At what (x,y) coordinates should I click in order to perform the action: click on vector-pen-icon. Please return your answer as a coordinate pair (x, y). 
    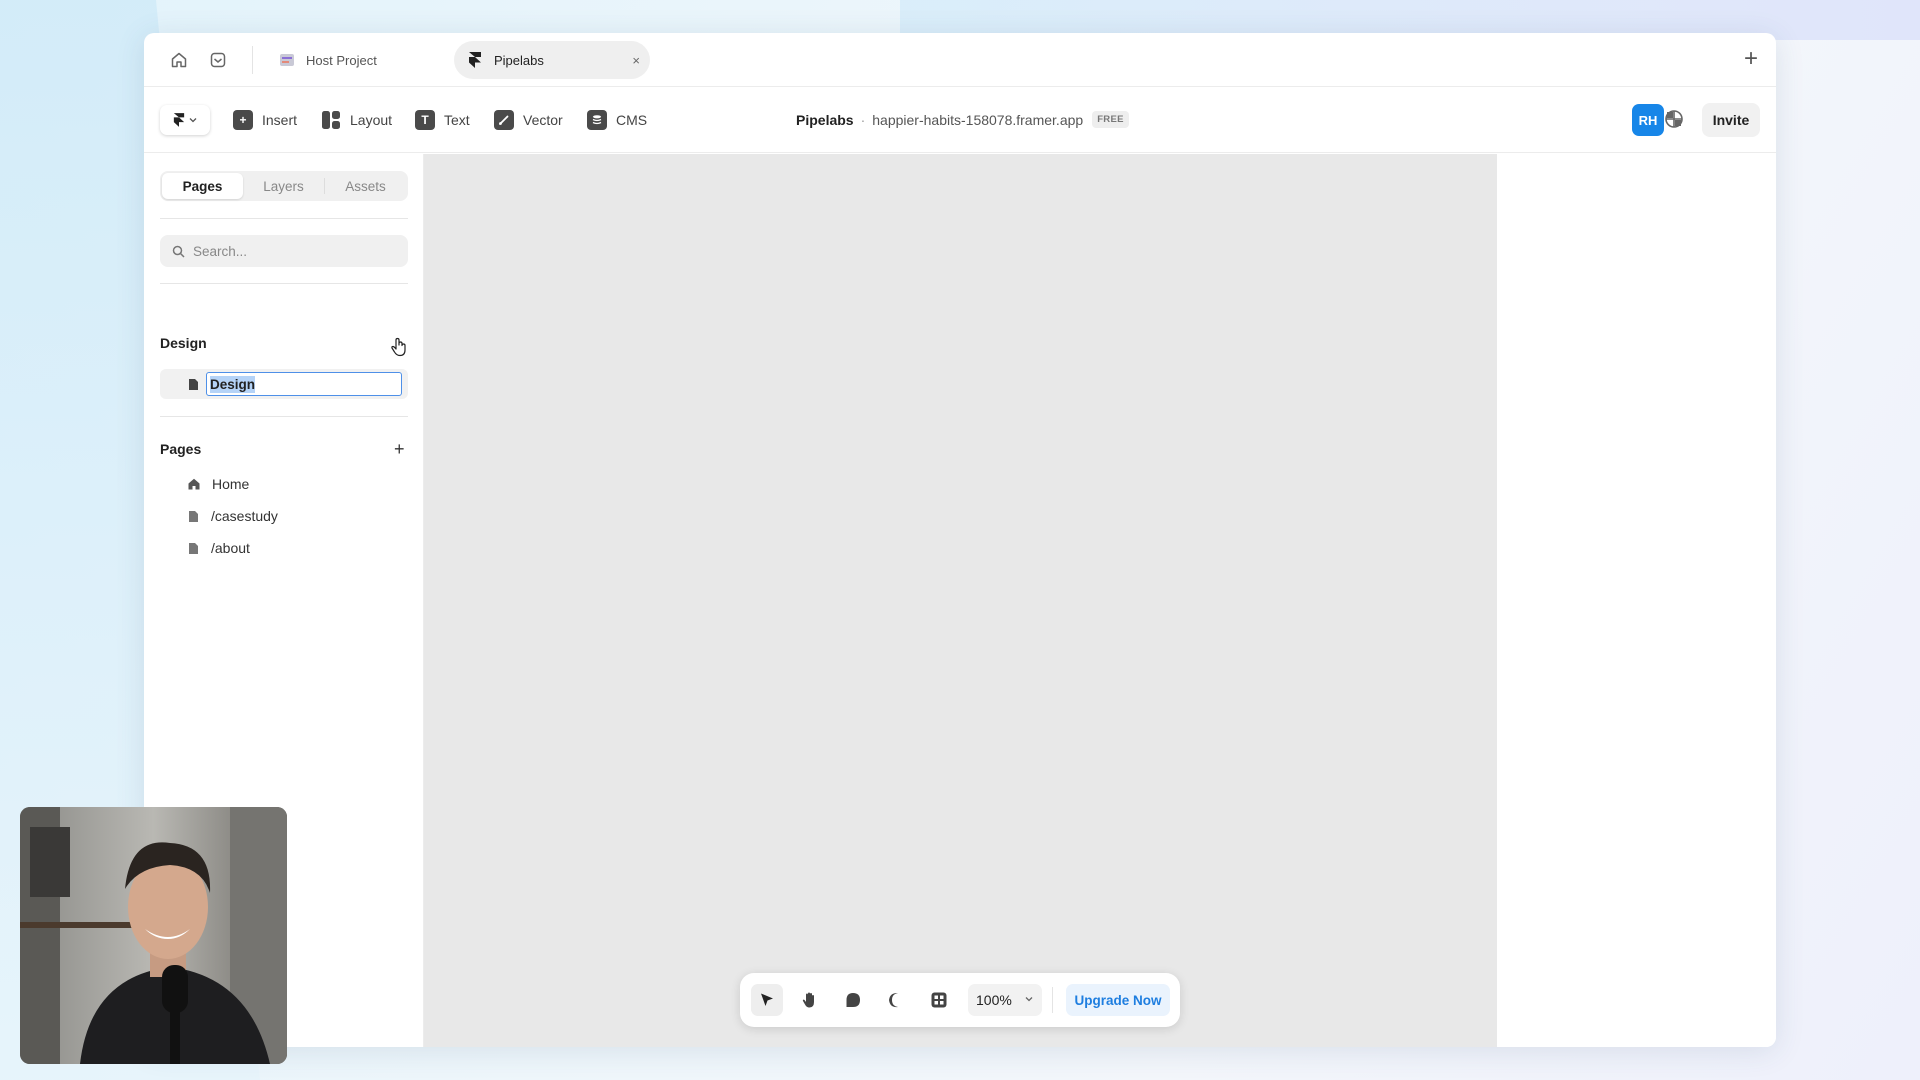
    Looking at the image, I should click on (504, 120).